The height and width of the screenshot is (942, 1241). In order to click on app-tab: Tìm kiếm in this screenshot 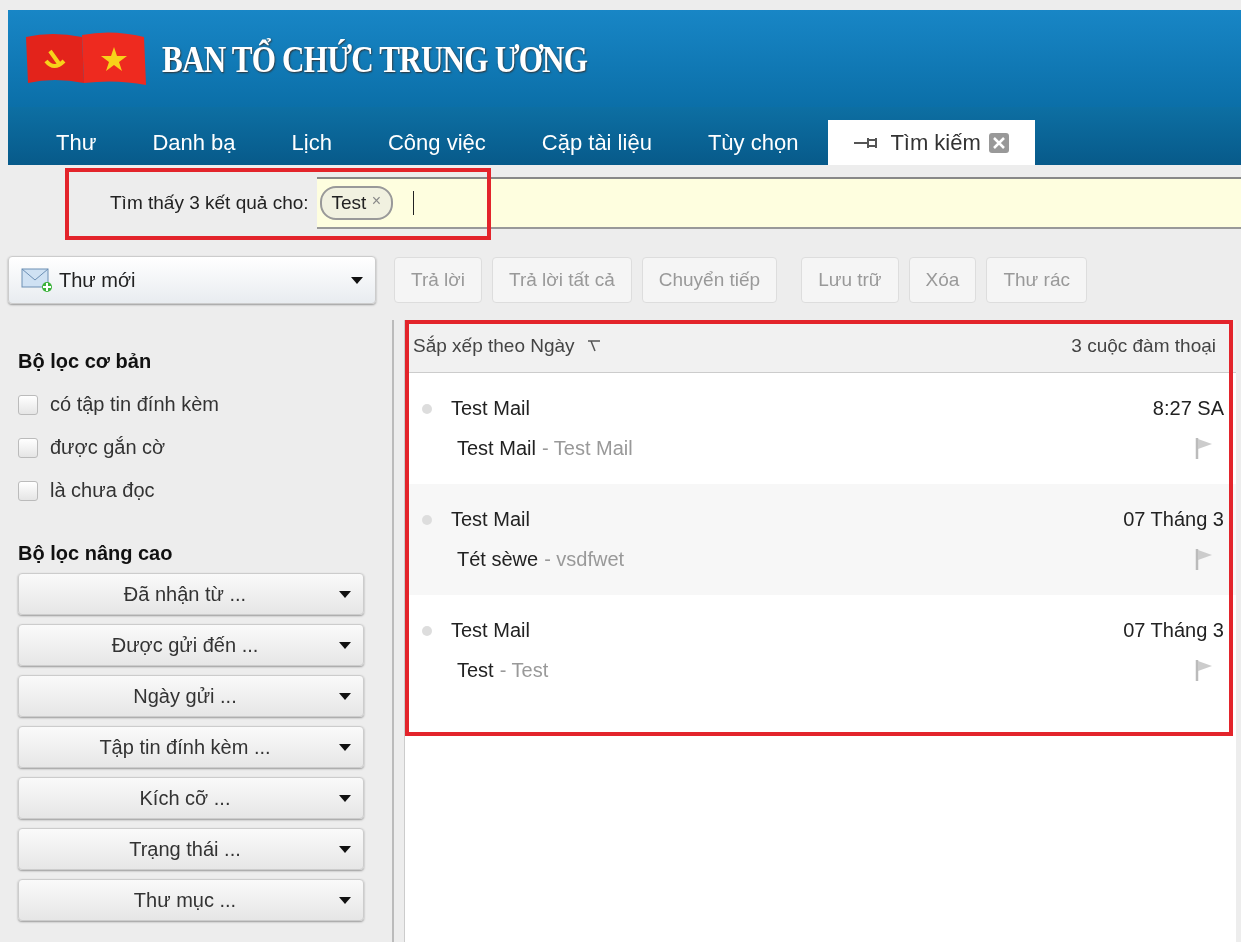, I will do `click(931, 142)`.